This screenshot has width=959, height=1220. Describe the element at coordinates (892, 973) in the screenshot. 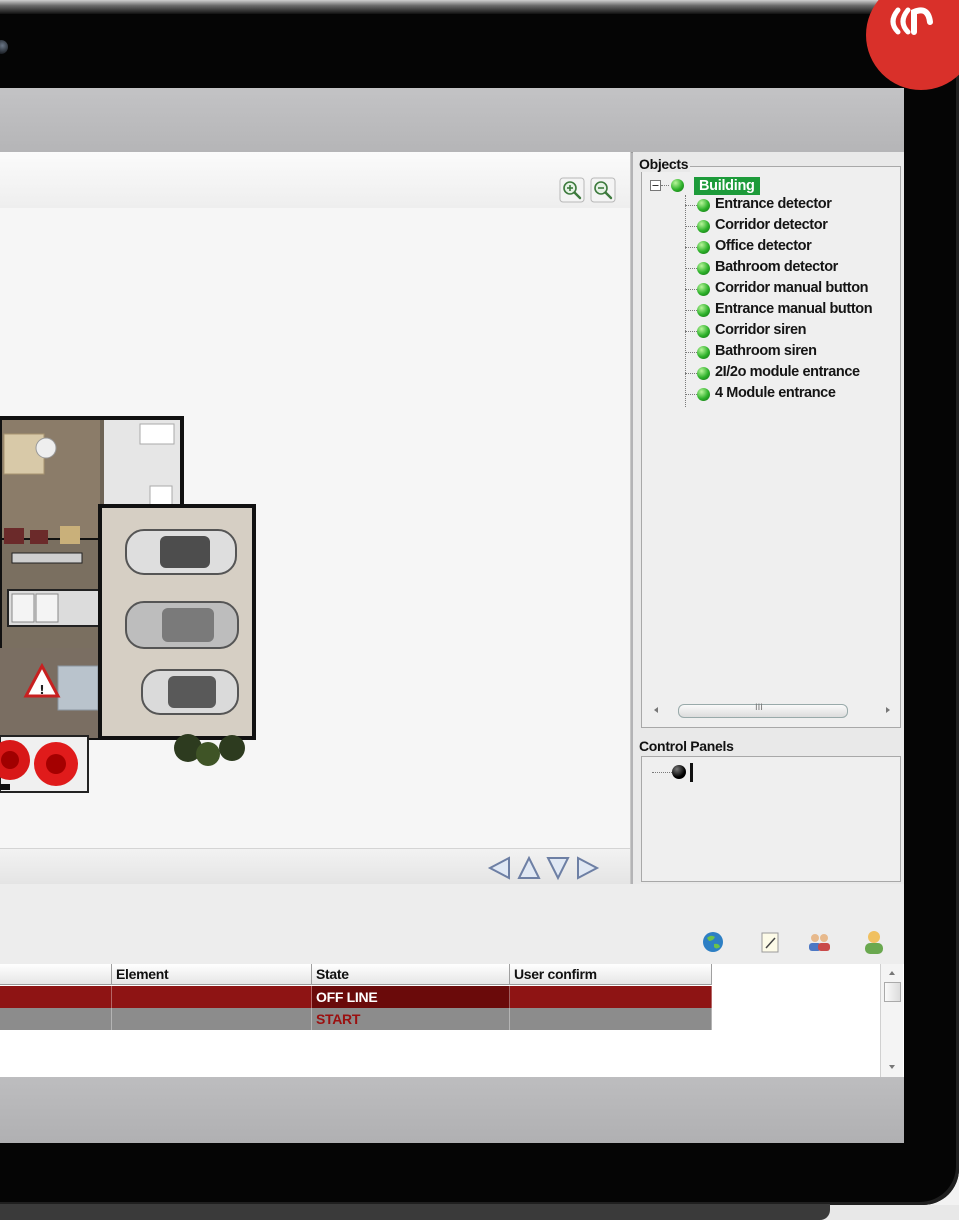

I see `scroll-up-icon` at that location.